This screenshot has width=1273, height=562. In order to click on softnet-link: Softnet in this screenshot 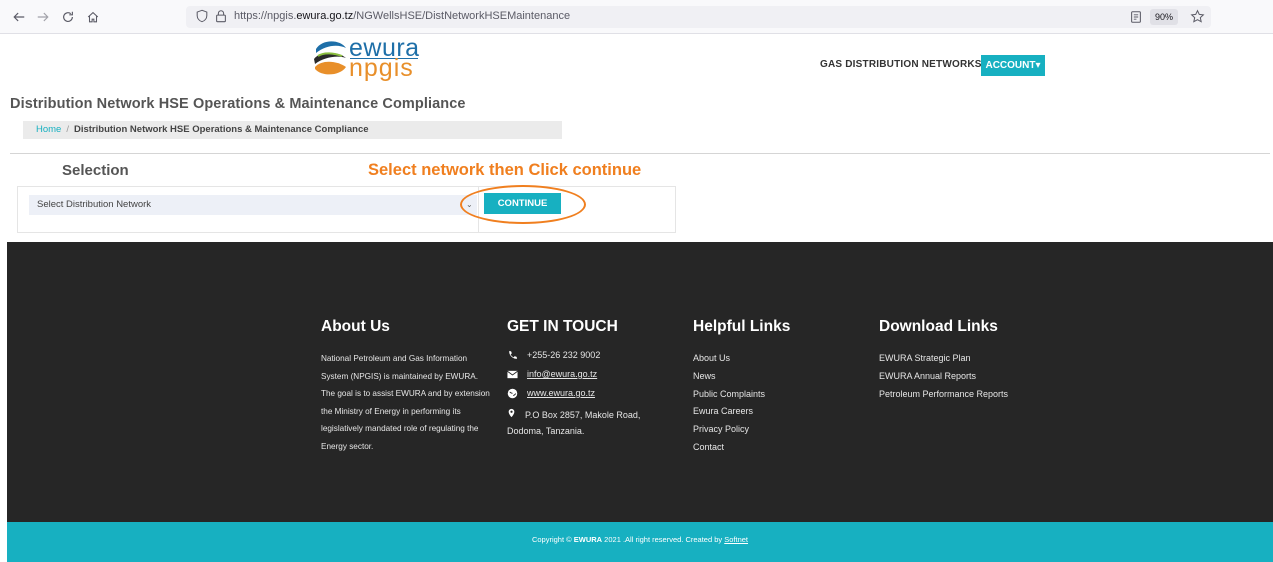, I will do `click(736, 539)`.